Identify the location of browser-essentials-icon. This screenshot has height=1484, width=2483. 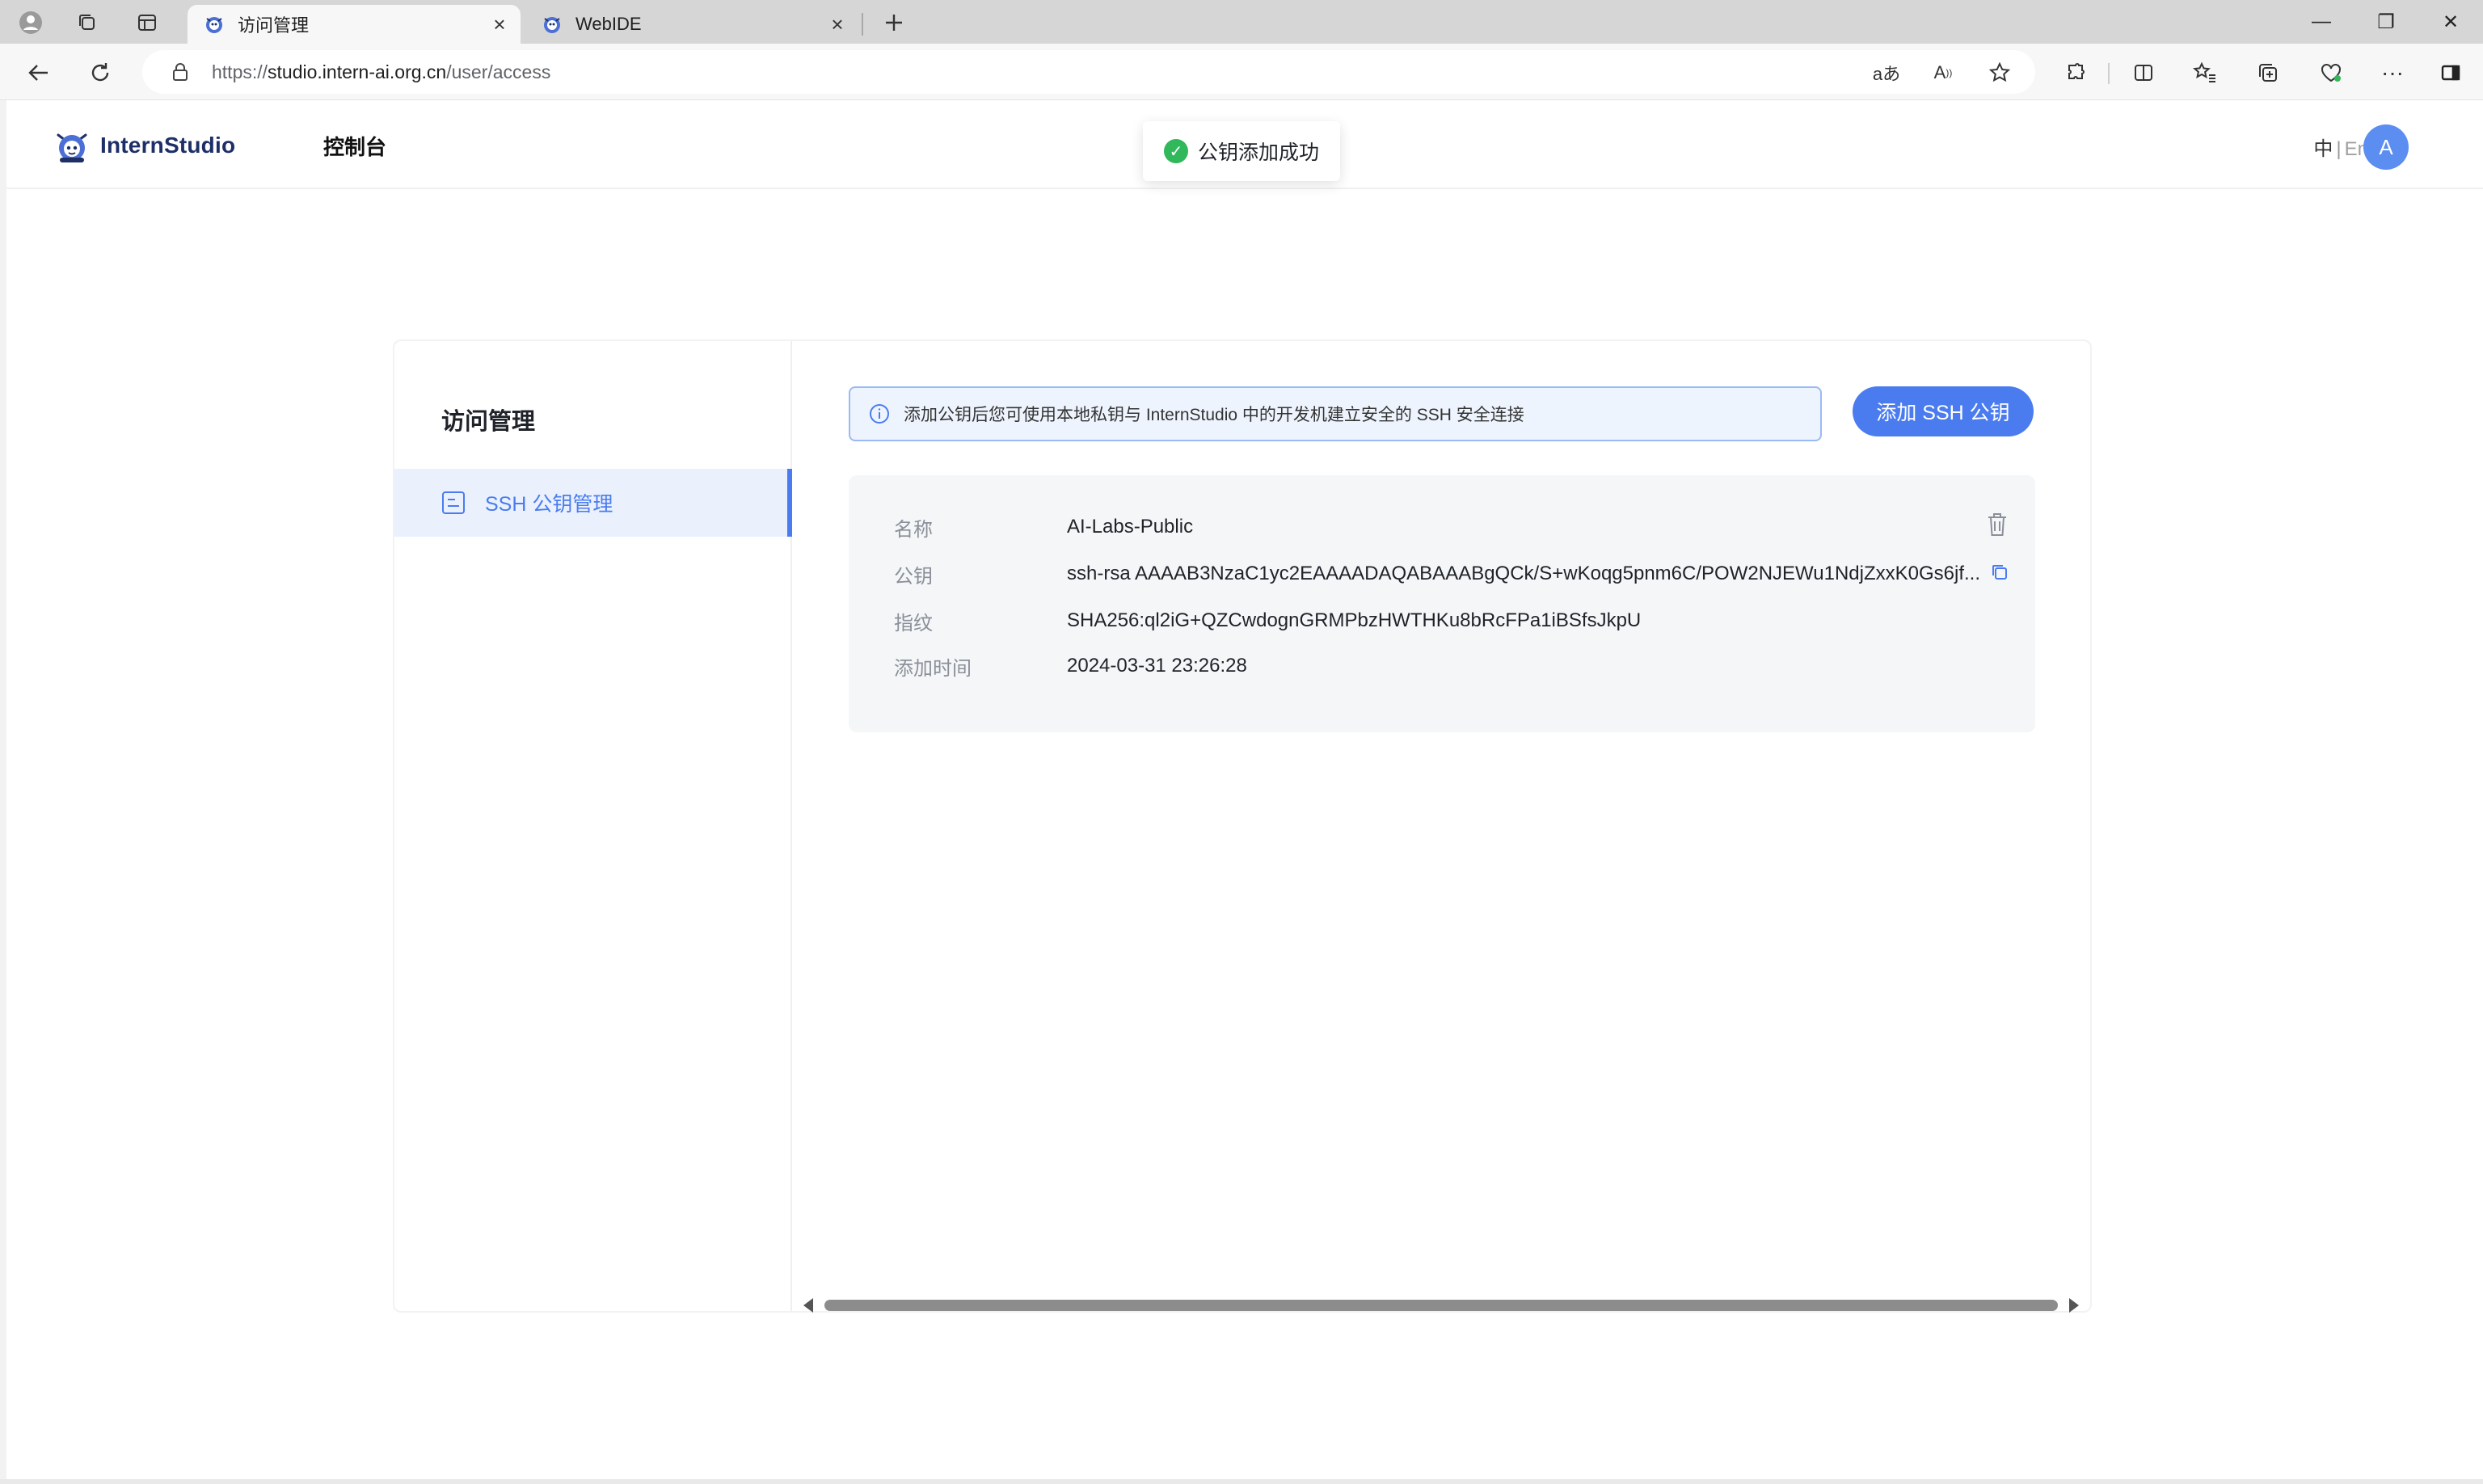
(2331, 73).